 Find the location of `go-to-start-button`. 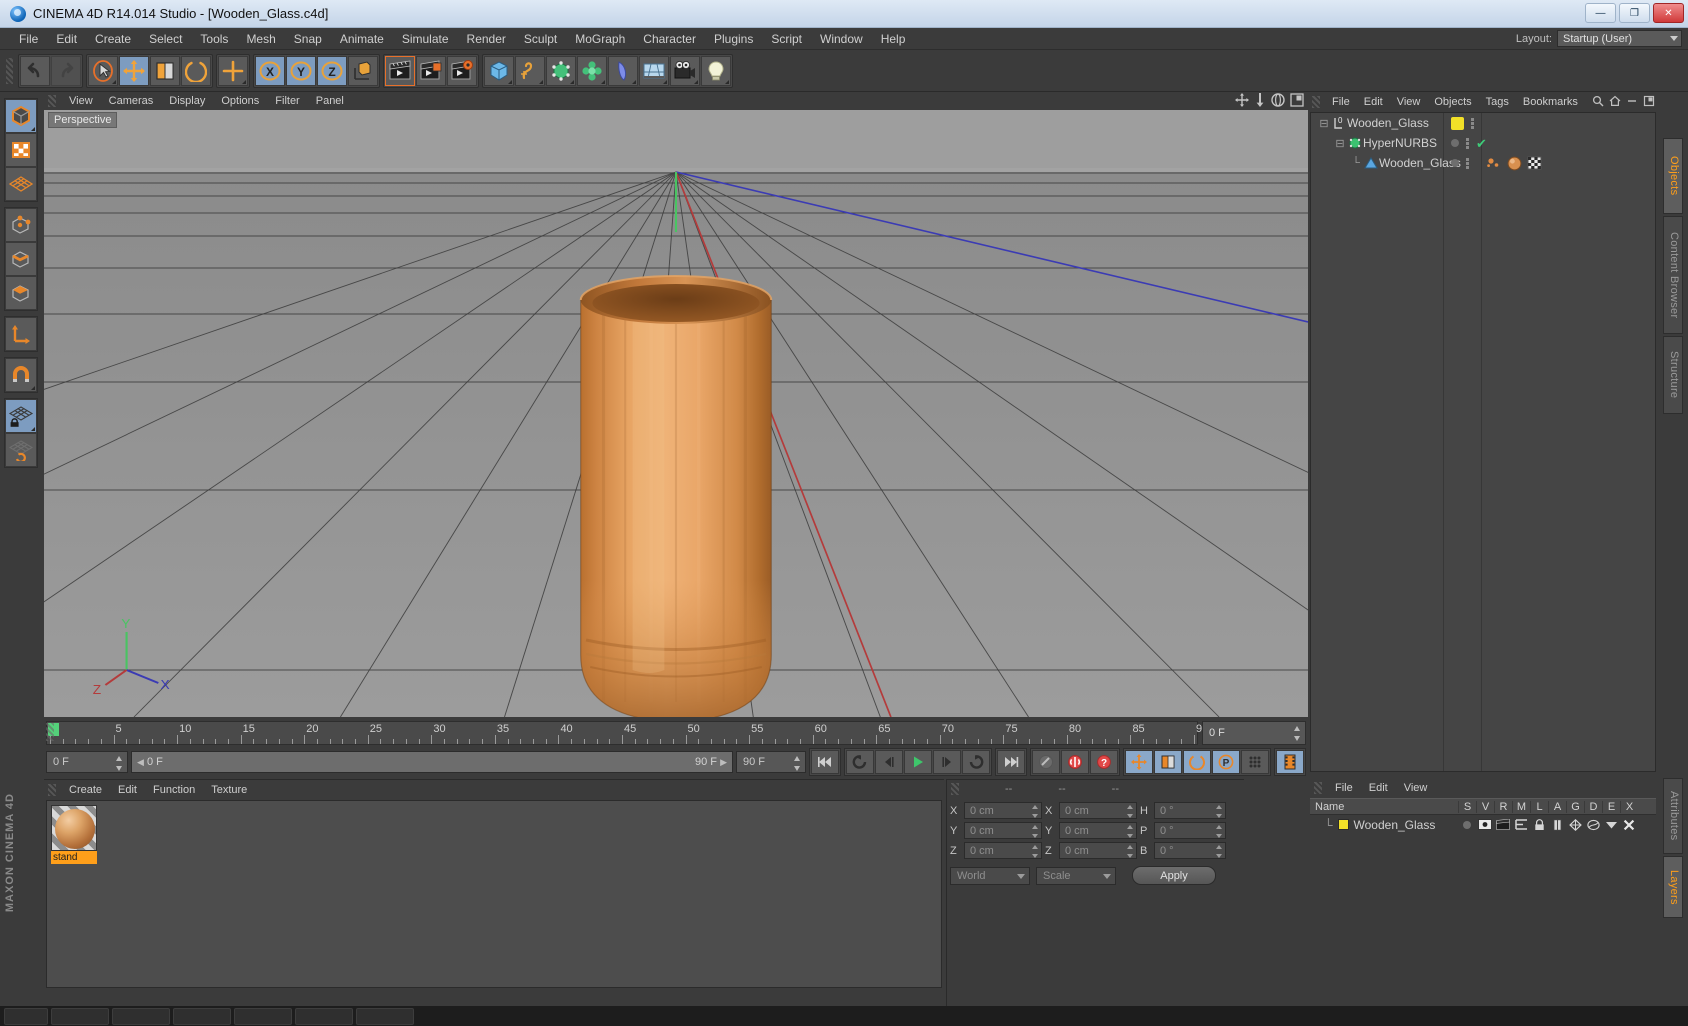

go-to-start-button is located at coordinates (825, 762).